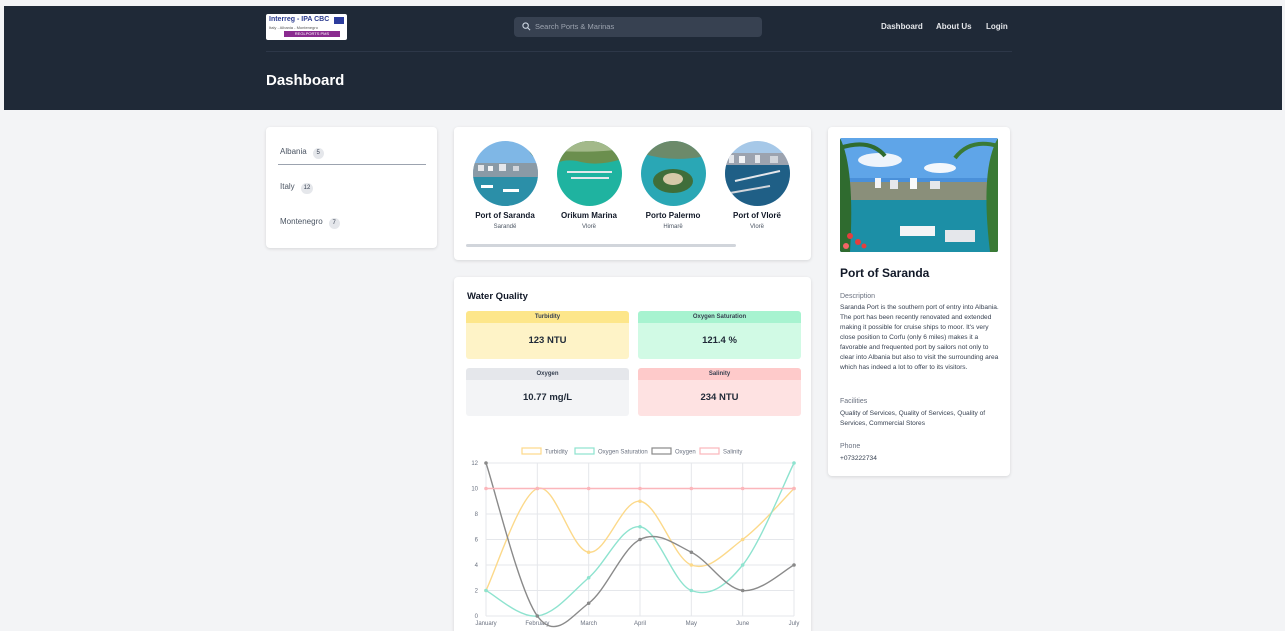 The image size is (1285, 631). I want to click on y-tick-label: 10, so click(474, 490).